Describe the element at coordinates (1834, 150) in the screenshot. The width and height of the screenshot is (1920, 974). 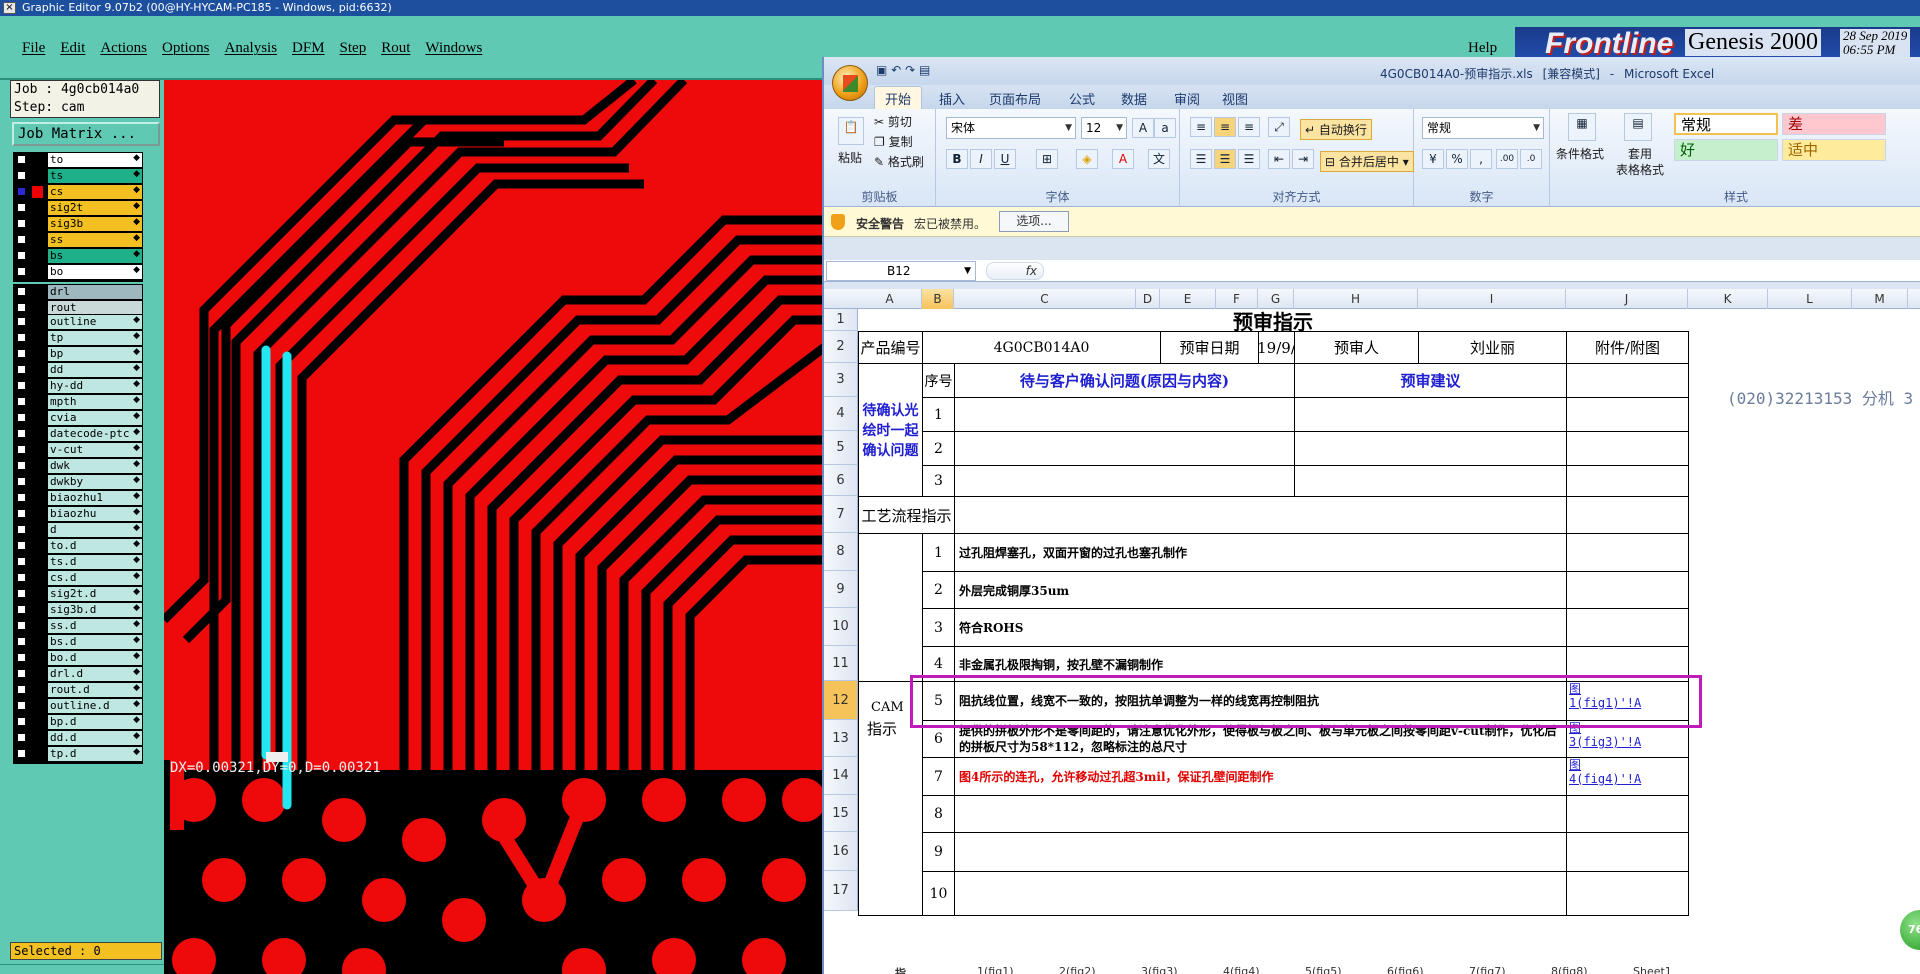
I see `style-neutral: 适中` at that location.